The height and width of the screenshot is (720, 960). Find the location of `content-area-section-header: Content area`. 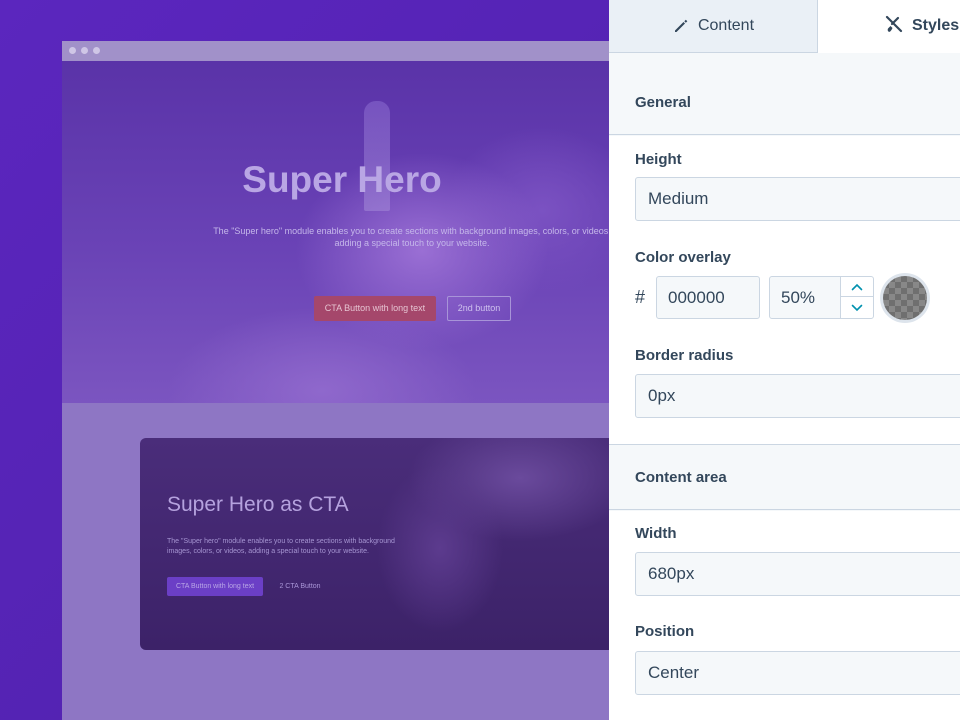

content-area-section-header: Content area is located at coordinates (784, 477).